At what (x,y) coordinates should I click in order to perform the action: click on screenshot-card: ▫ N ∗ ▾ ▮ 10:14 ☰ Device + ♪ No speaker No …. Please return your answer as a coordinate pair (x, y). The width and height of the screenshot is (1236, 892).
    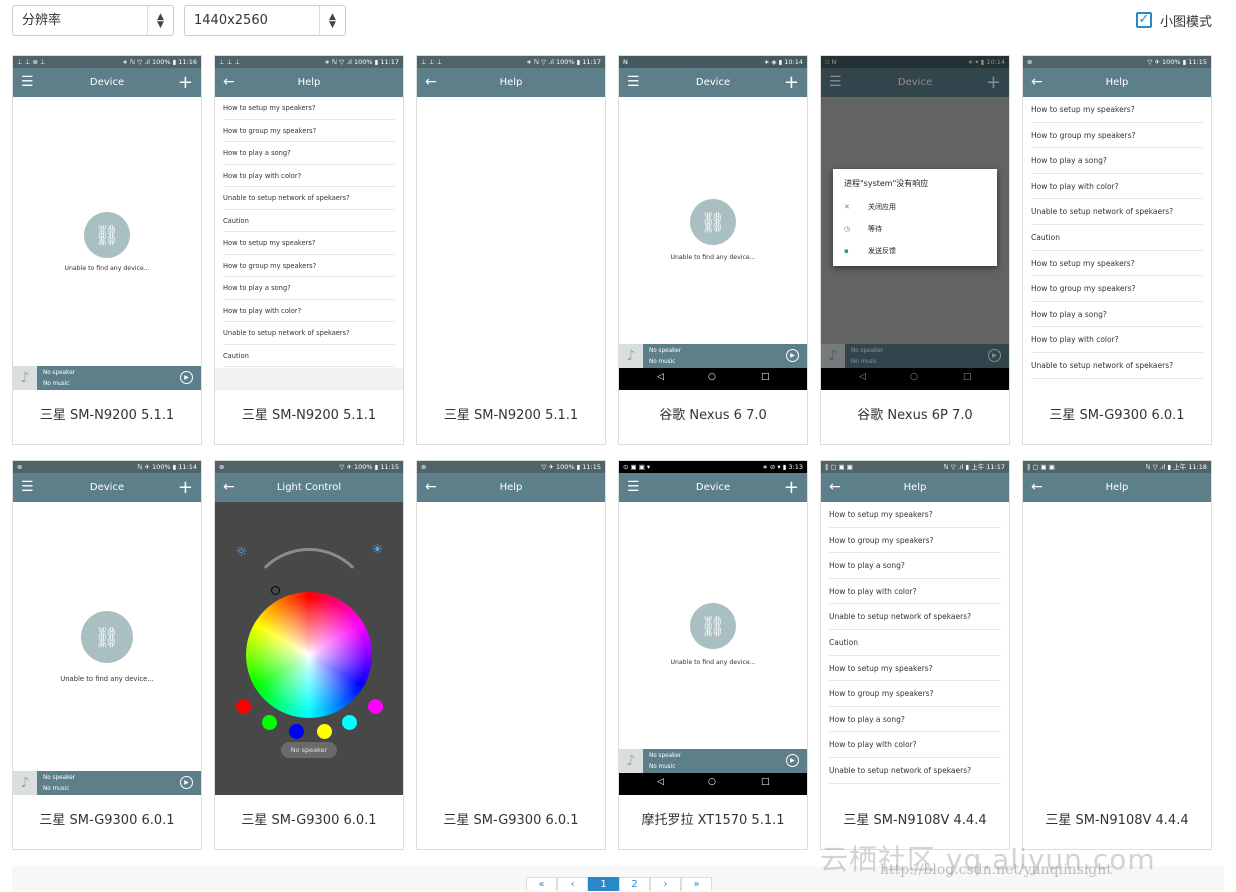
    Looking at the image, I should click on (915, 250).